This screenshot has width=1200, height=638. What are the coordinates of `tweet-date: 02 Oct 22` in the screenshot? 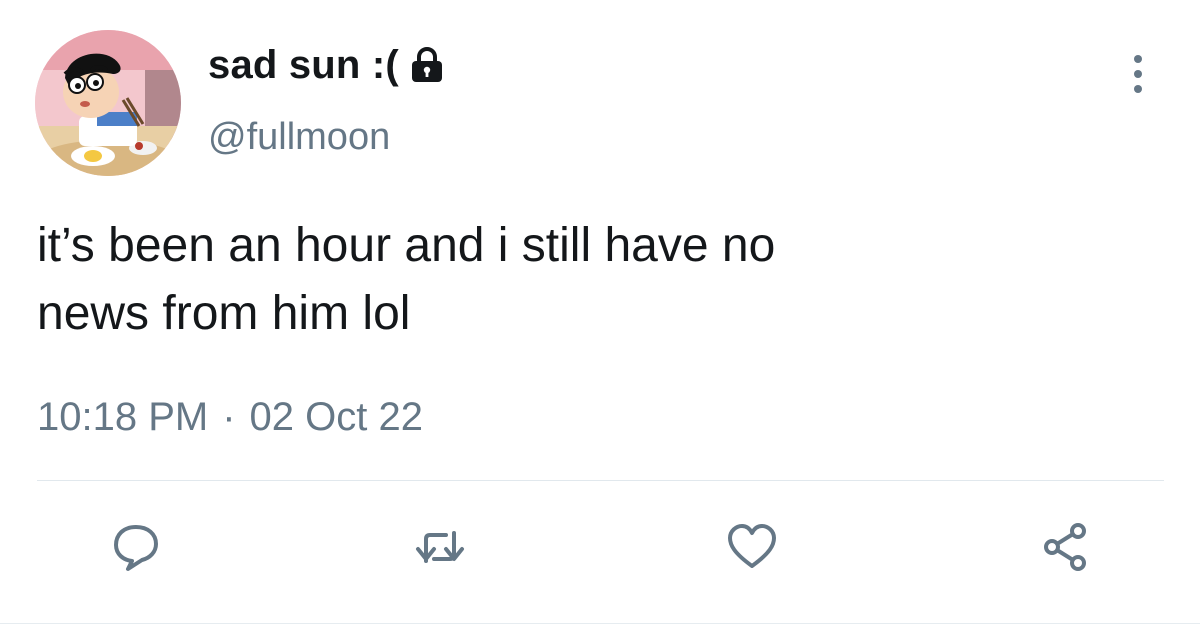 It's located at (336, 417).